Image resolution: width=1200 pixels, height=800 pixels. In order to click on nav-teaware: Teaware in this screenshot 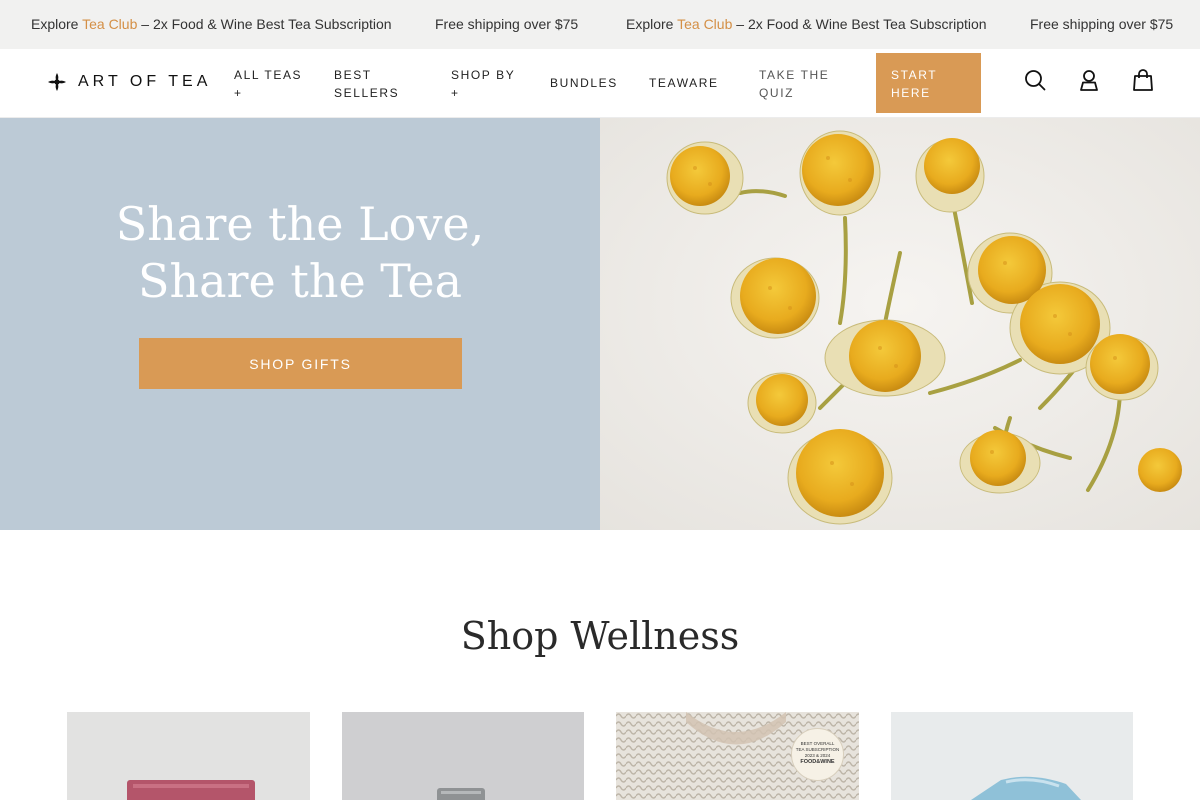, I will do `click(684, 83)`.